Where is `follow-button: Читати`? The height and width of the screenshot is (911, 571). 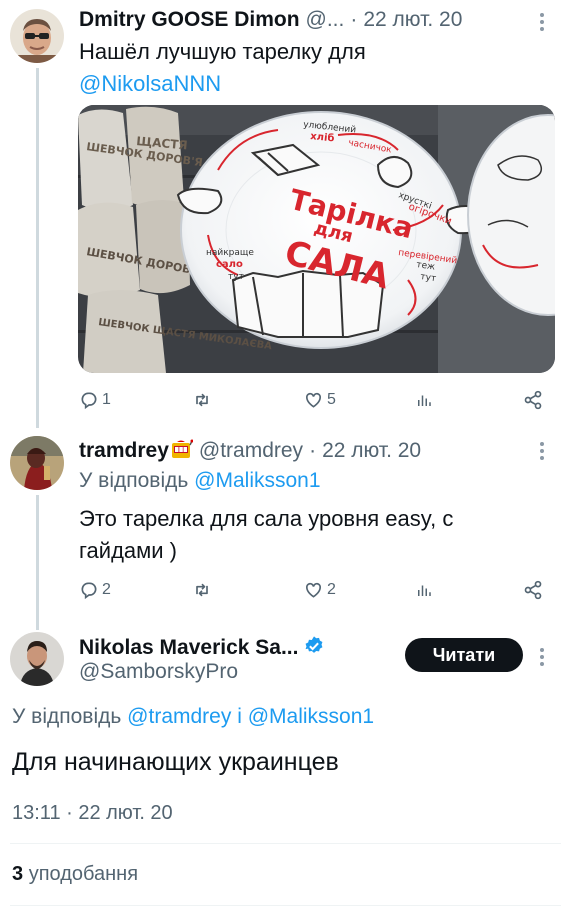
follow-button: Читати is located at coordinates (464, 655).